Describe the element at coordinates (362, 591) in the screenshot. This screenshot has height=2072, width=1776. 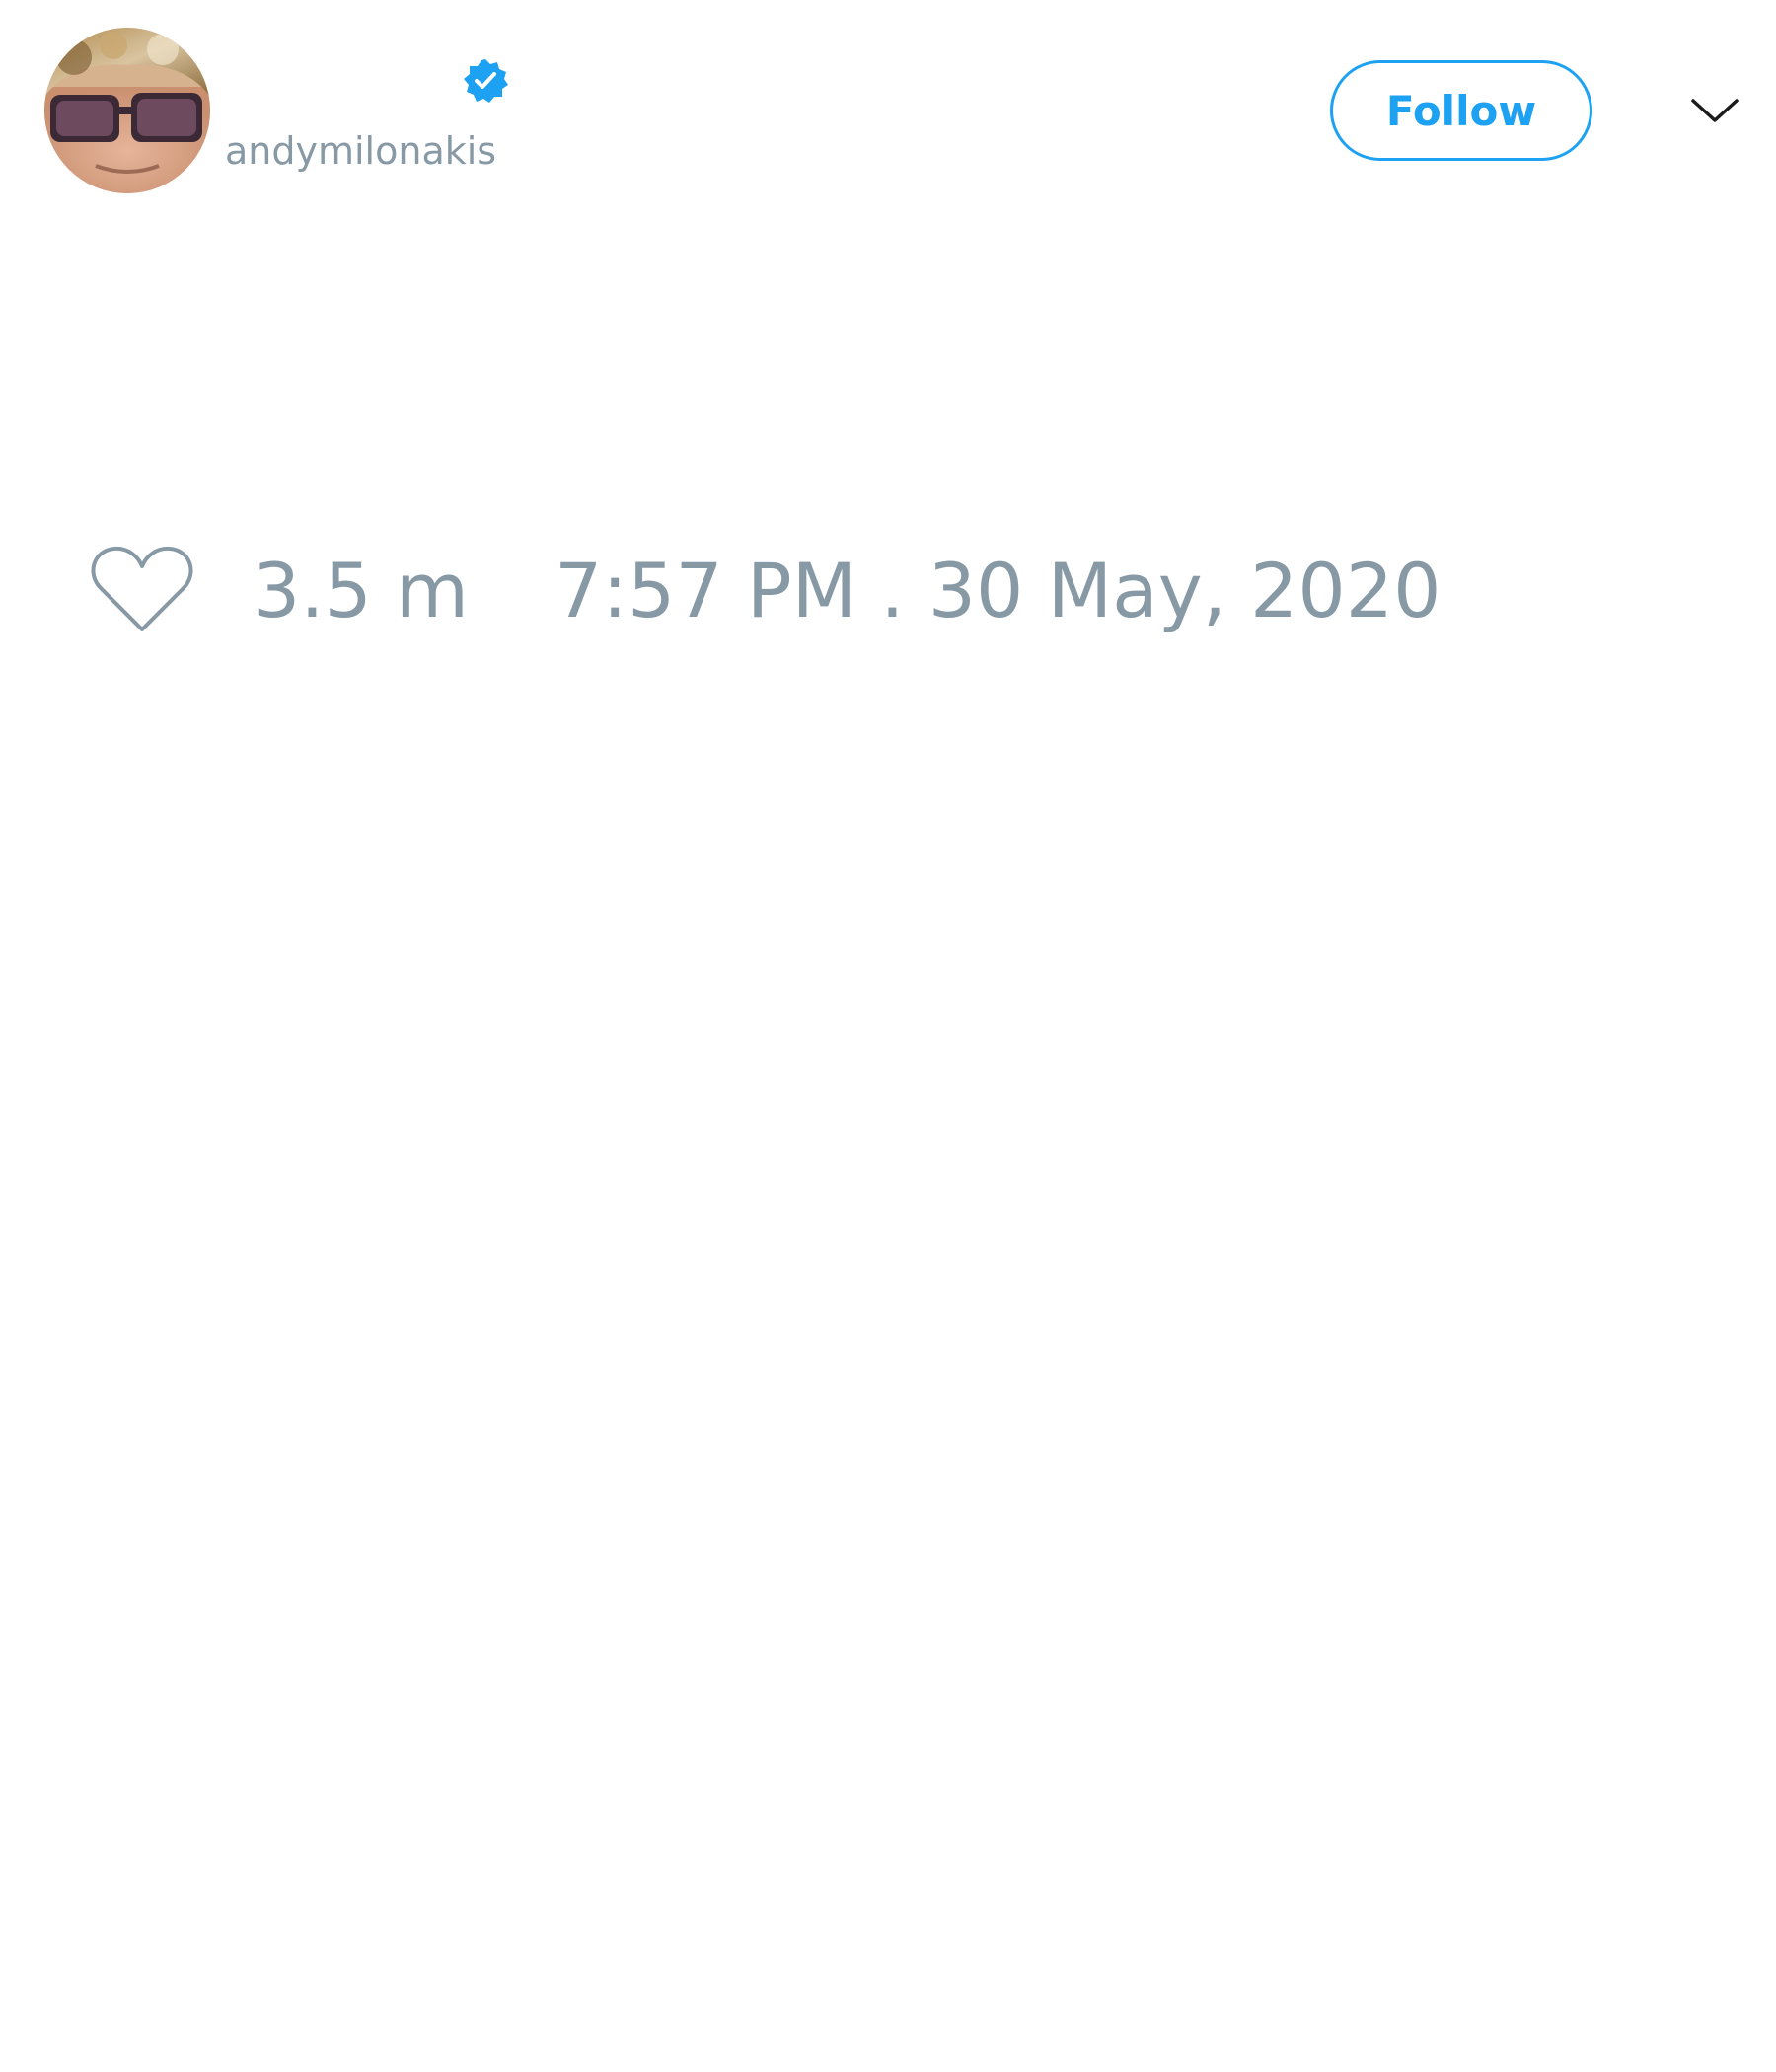
I see `like-count: 3.5 m` at that location.